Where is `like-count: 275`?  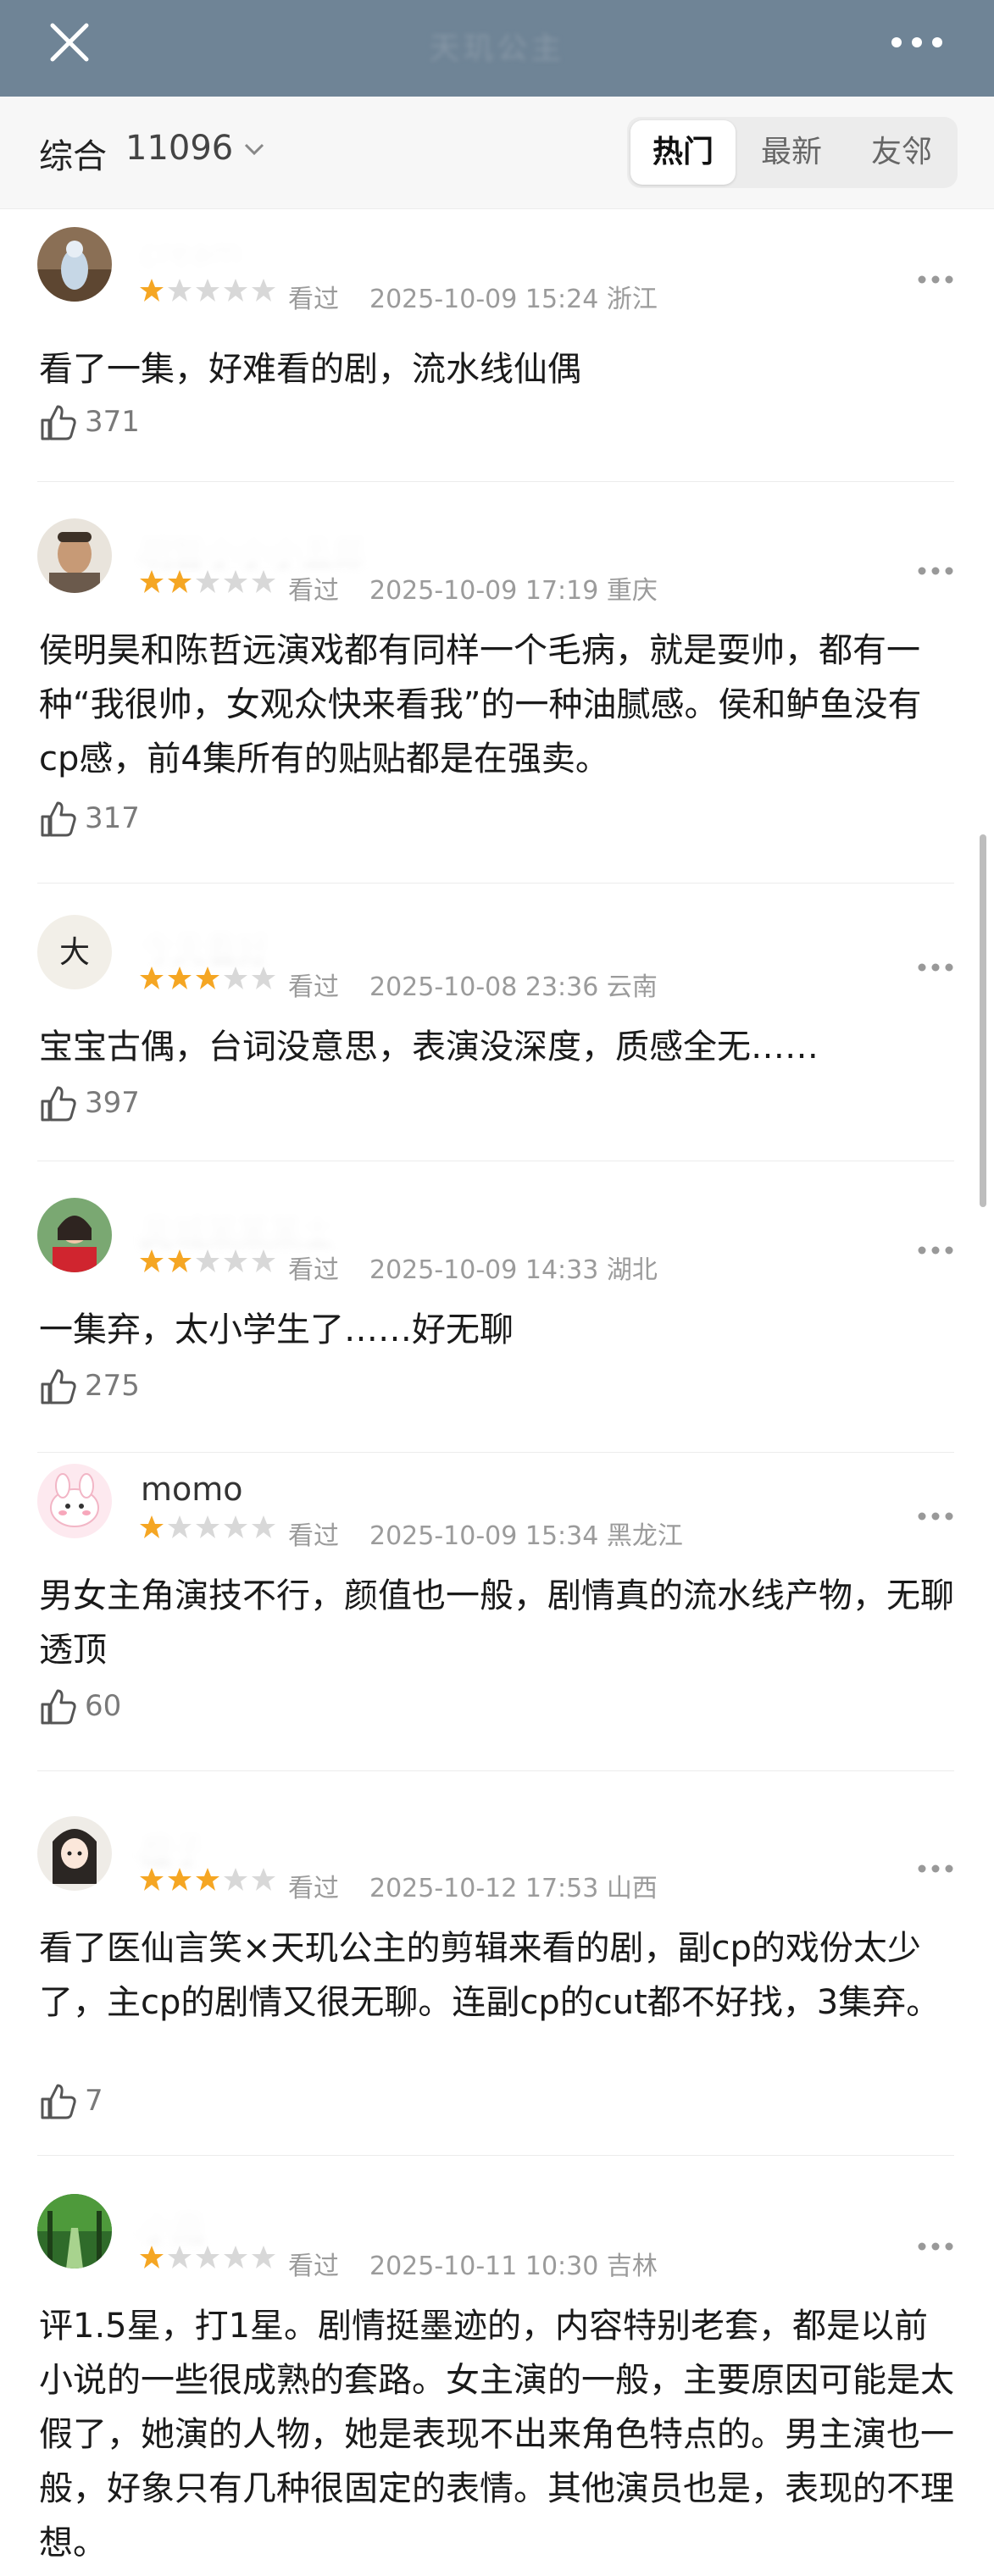 like-count: 275 is located at coordinates (112, 1386).